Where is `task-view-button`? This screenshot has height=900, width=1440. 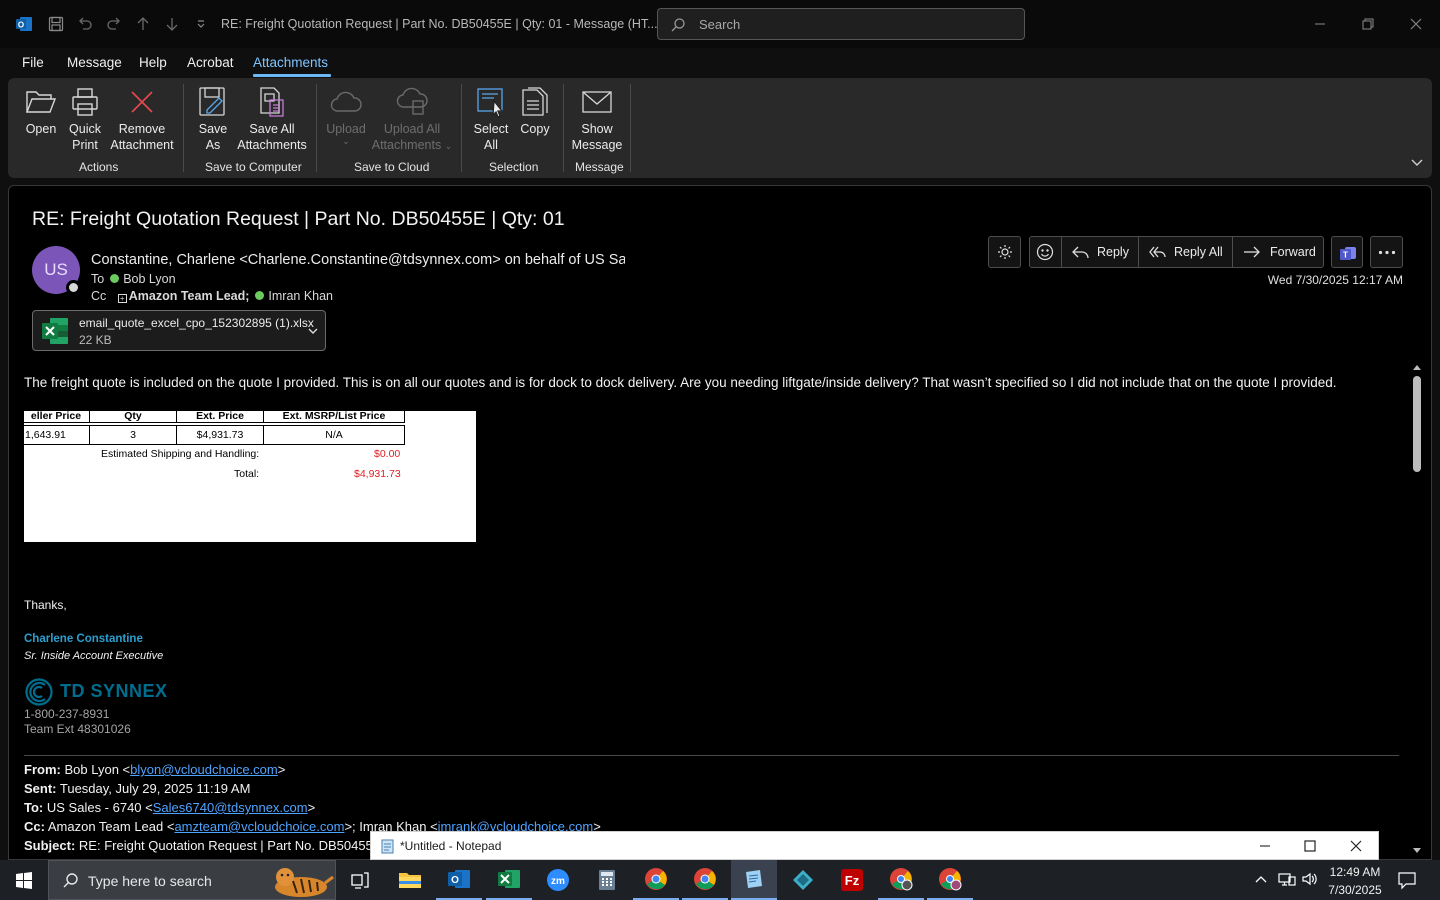 task-view-button is located at coordinates (360, 880).